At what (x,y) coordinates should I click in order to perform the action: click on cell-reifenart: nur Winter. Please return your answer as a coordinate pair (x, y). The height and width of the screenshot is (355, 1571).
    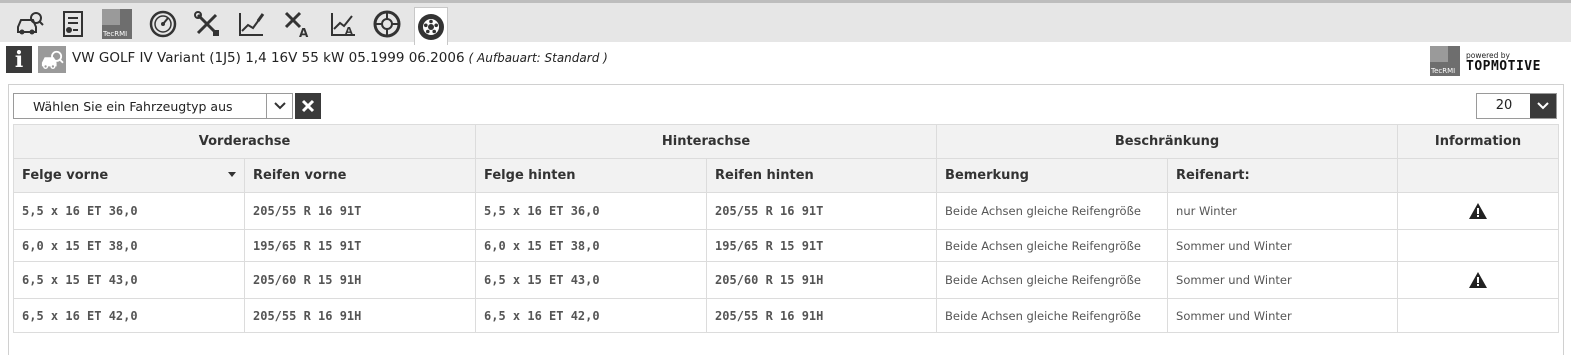
    Looking at the image, I should click on (1283, 211).